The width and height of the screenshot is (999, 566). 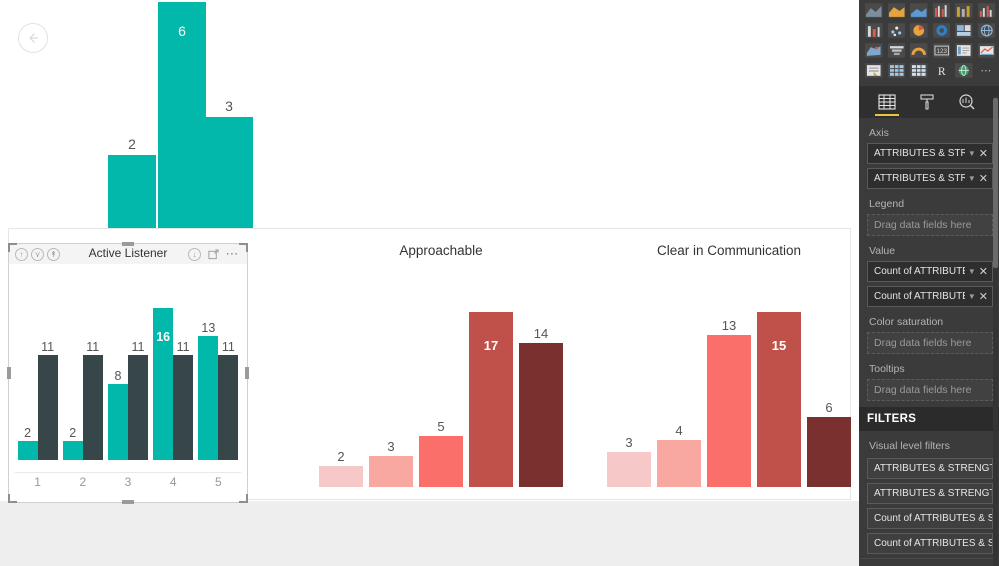 I want to click on map-icon, so click(x=986, y=30).